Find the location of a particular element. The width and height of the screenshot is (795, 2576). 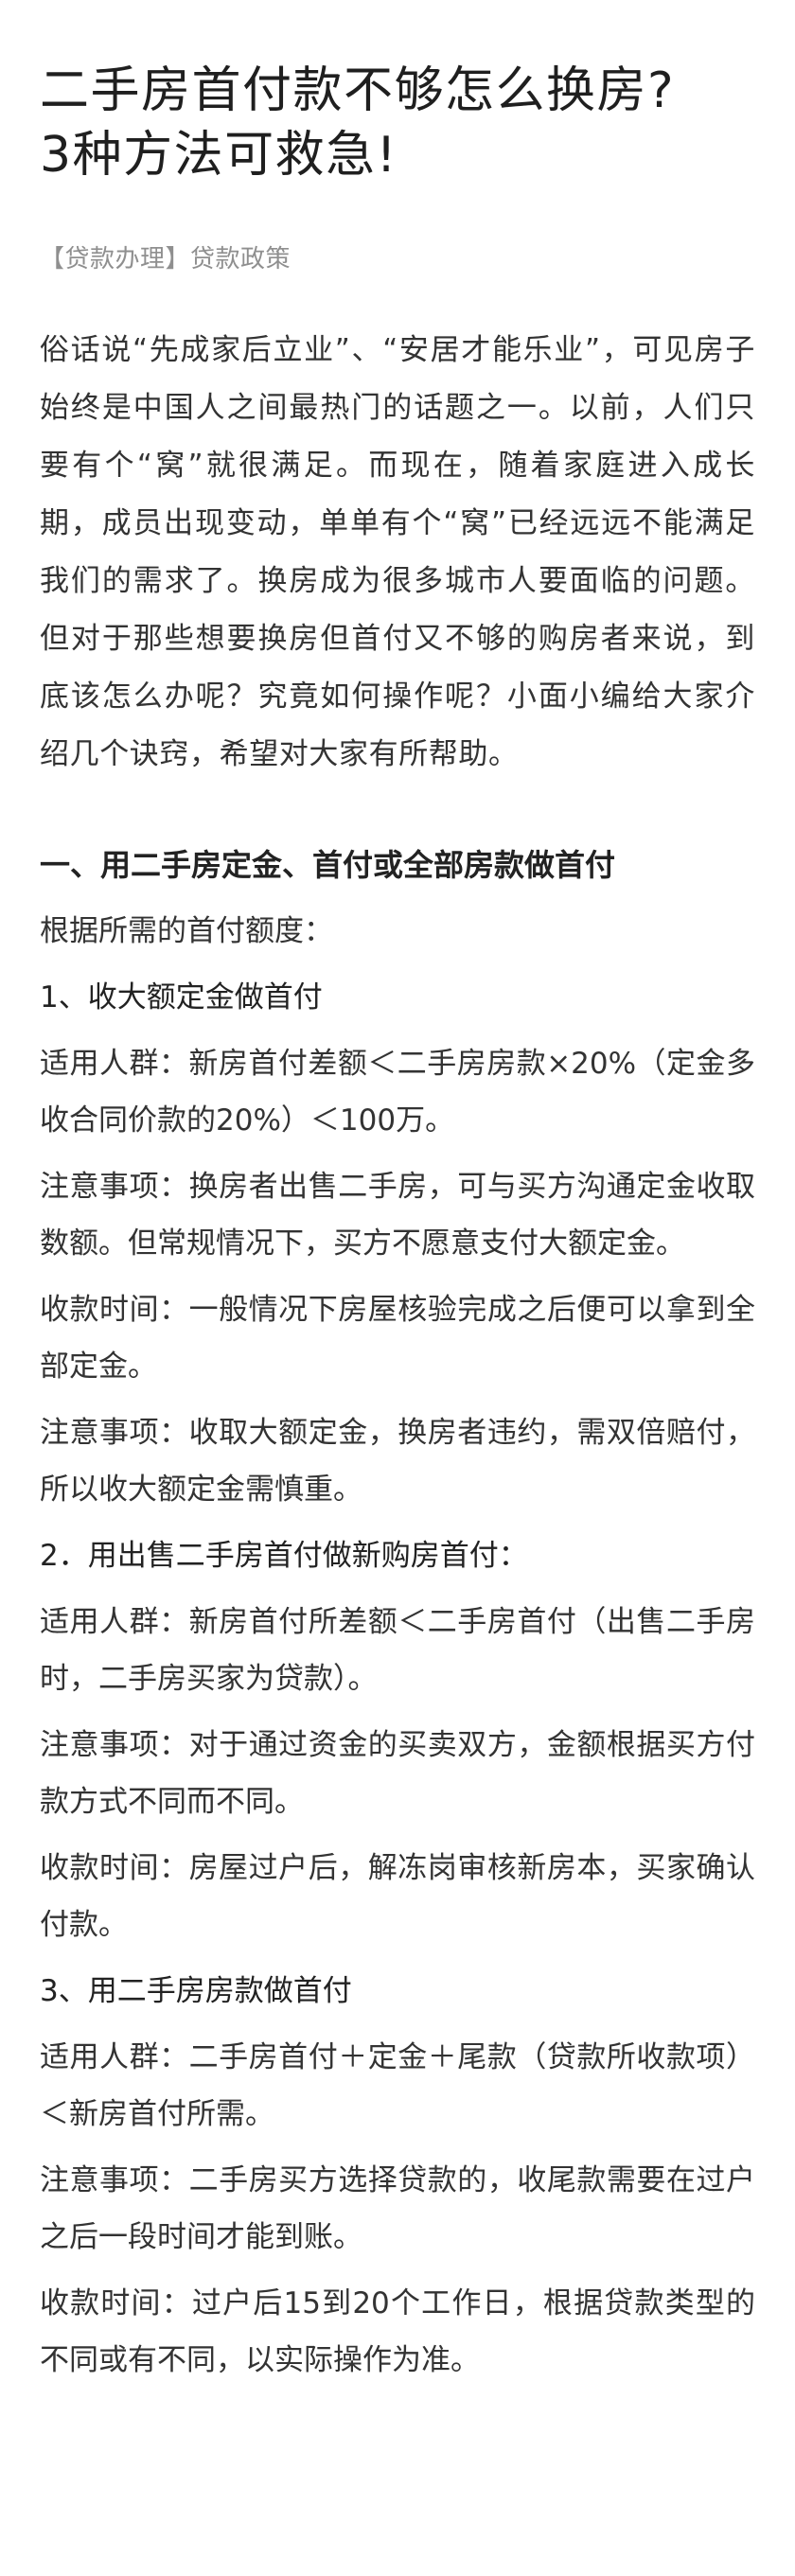

method2-note: 注意事项：对于通过资金的买卖双方，金额根据买方付款方式不同而不同。 is located at coordinates (397, 1773).